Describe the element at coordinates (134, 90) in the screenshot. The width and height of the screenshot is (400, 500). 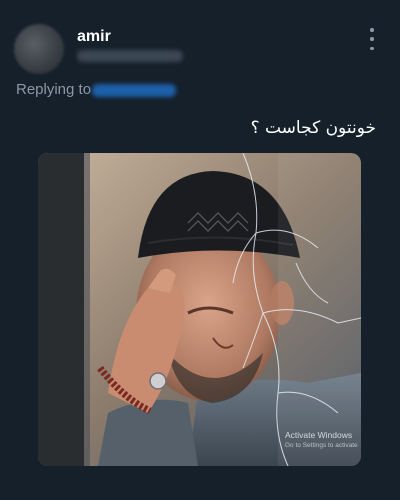
I see `replying-to-handle-blurred` at that location.